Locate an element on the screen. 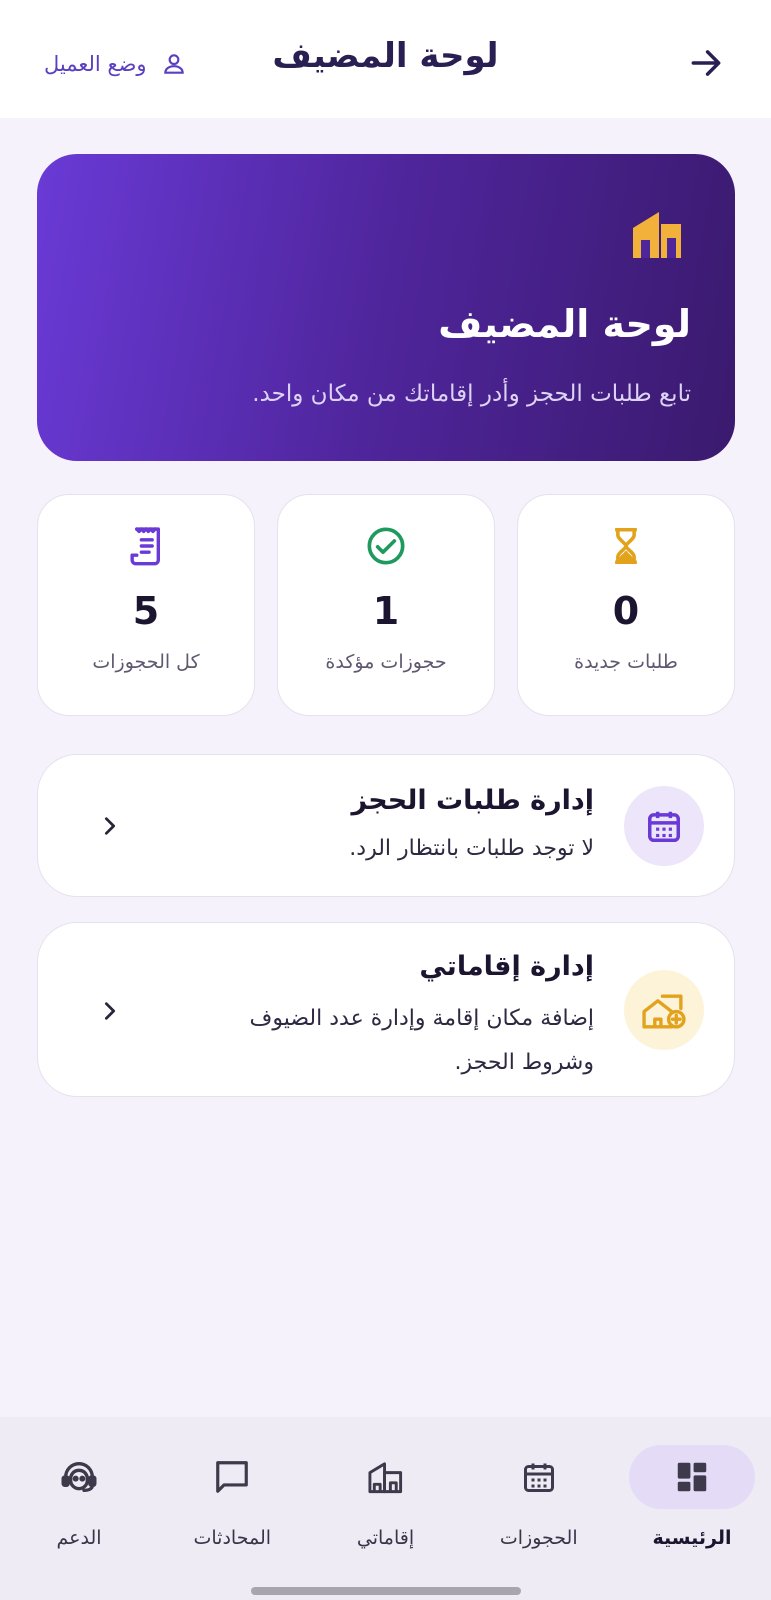 Image resolution: width=771 pixels, height=1600 pixels. stat-label: طلبات جديدة is located at coordinates (626, 662).